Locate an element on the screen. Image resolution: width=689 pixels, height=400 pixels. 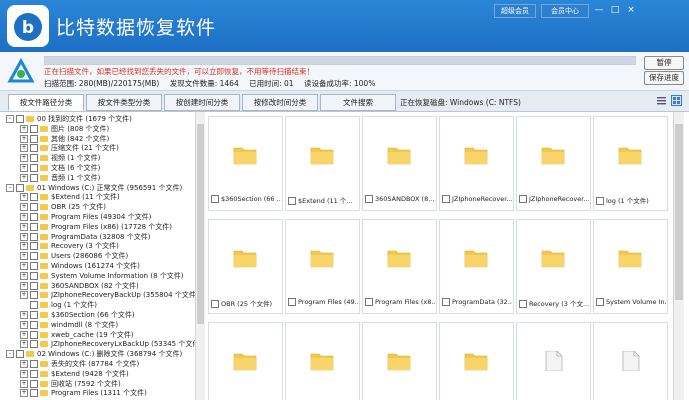
tree-item: + 回收站 (7592 个文件) is located at coordinates (70, 384).